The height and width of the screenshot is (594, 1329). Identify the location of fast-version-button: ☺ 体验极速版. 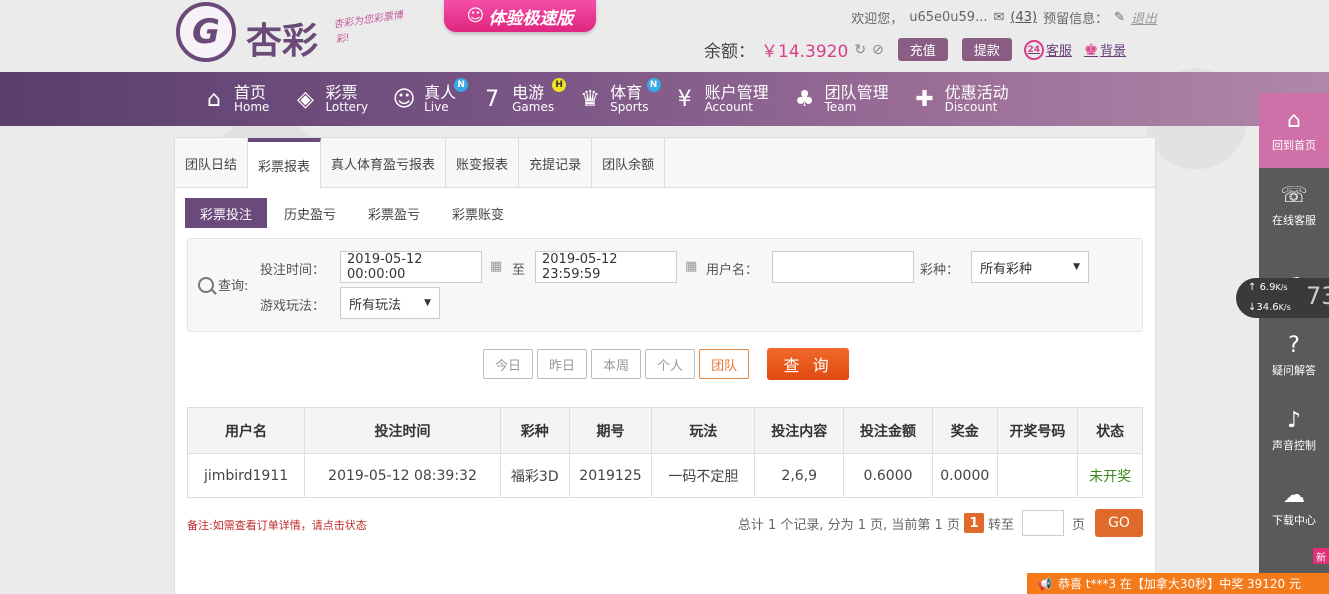
(520, 16).